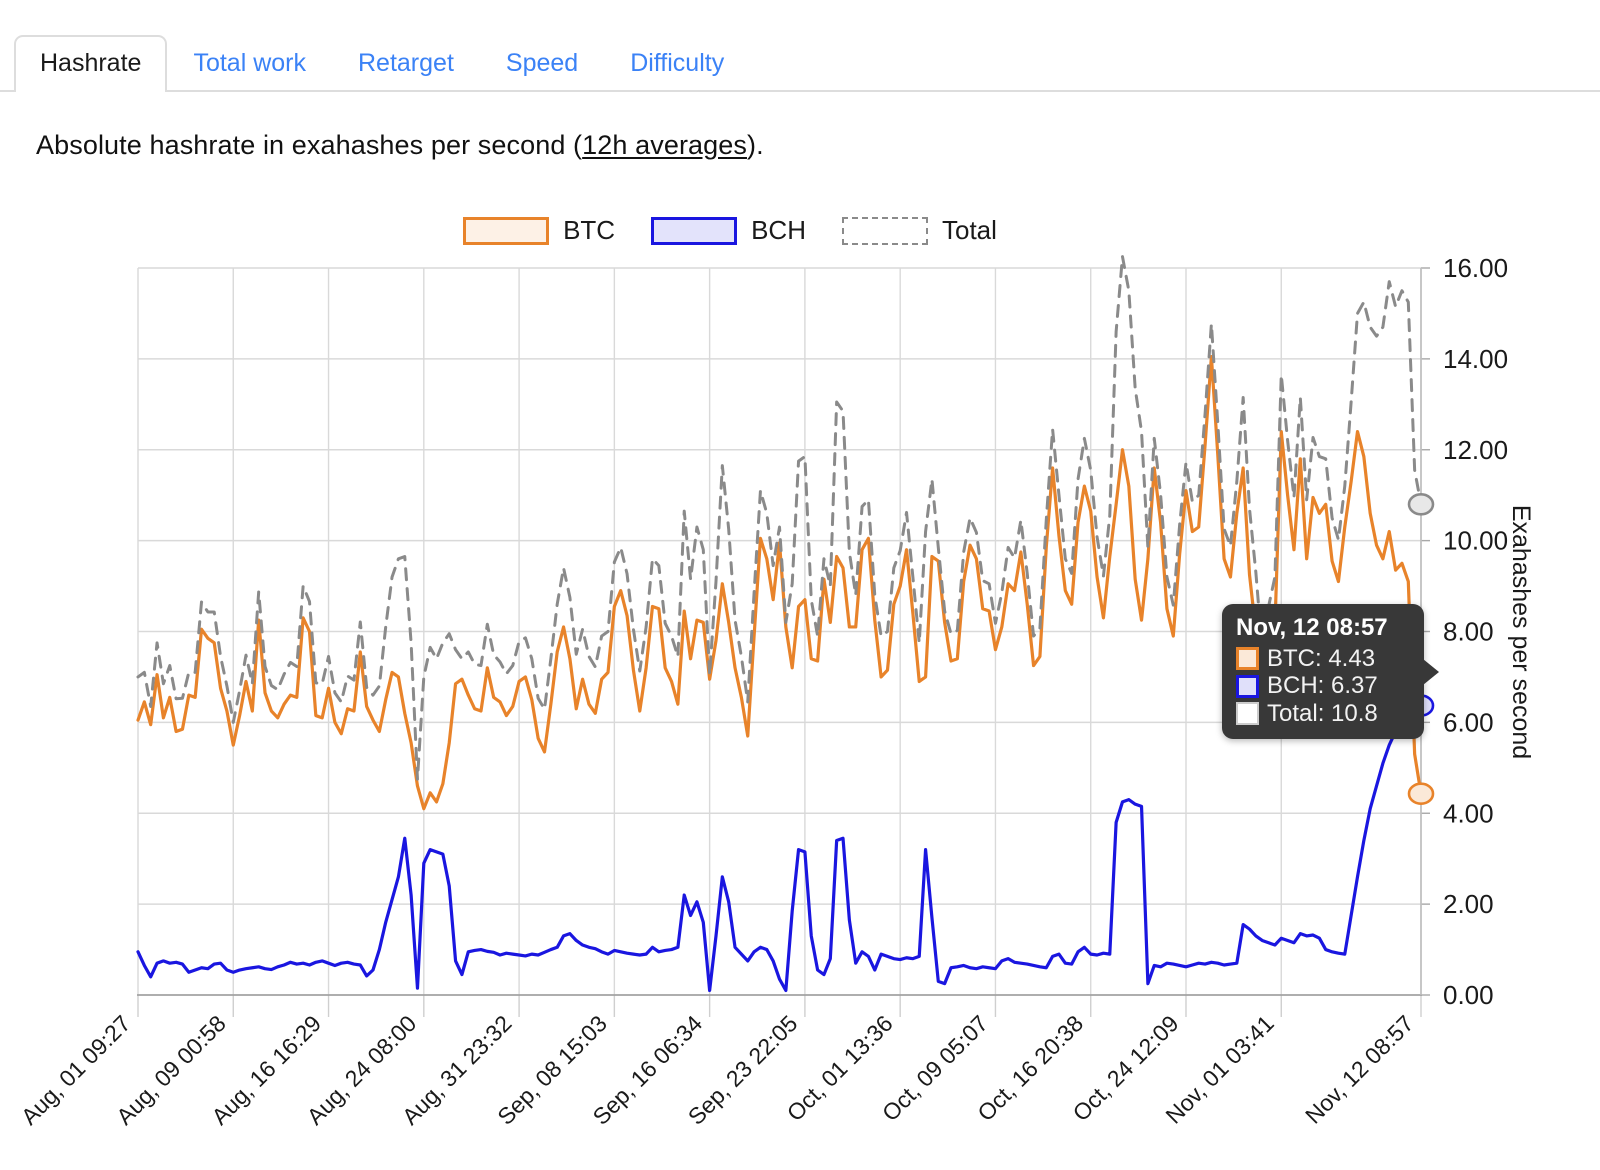 Image resolution: width=1600 pixels, height=1170 pixels. Describe the element at coordinates (171, 1070) in the screenshot. I see `x-tick-label: Aug, 09 00:58` at that location.